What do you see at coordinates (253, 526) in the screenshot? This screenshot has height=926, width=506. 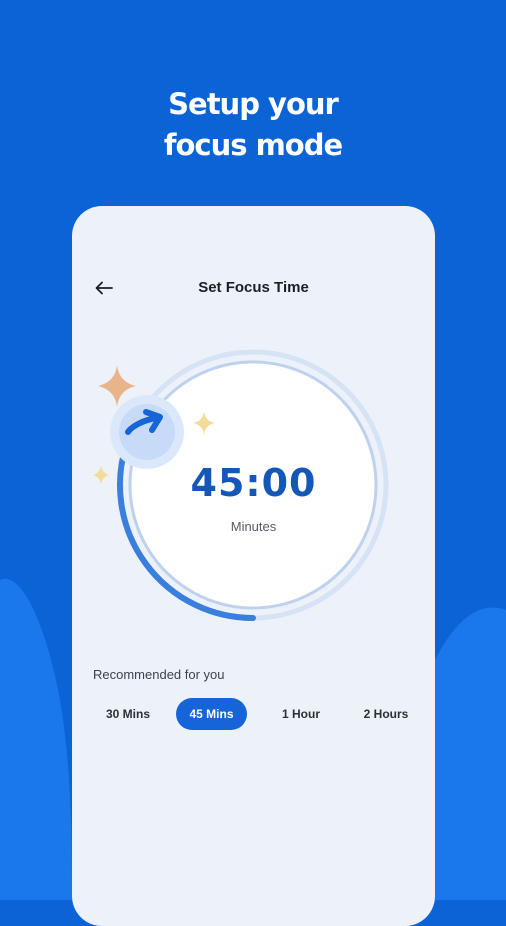 I see `timer-unit-label: Minutes` at bounding box center [253, 526].